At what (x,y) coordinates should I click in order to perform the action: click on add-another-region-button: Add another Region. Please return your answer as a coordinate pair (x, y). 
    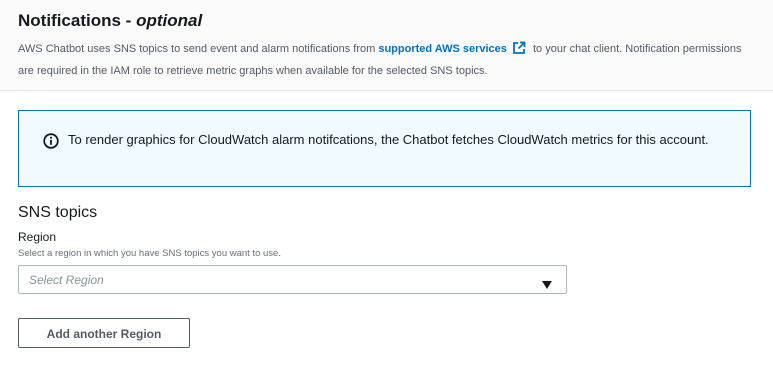
    Looking at the image, I should click on (104, 333).